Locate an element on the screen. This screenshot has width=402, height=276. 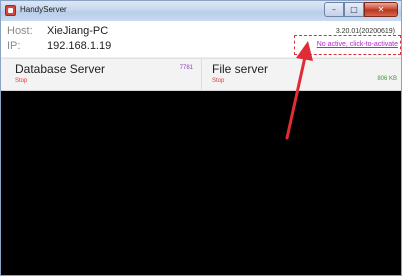
database-server-value: 7781 is located at coordinates (186, 68).